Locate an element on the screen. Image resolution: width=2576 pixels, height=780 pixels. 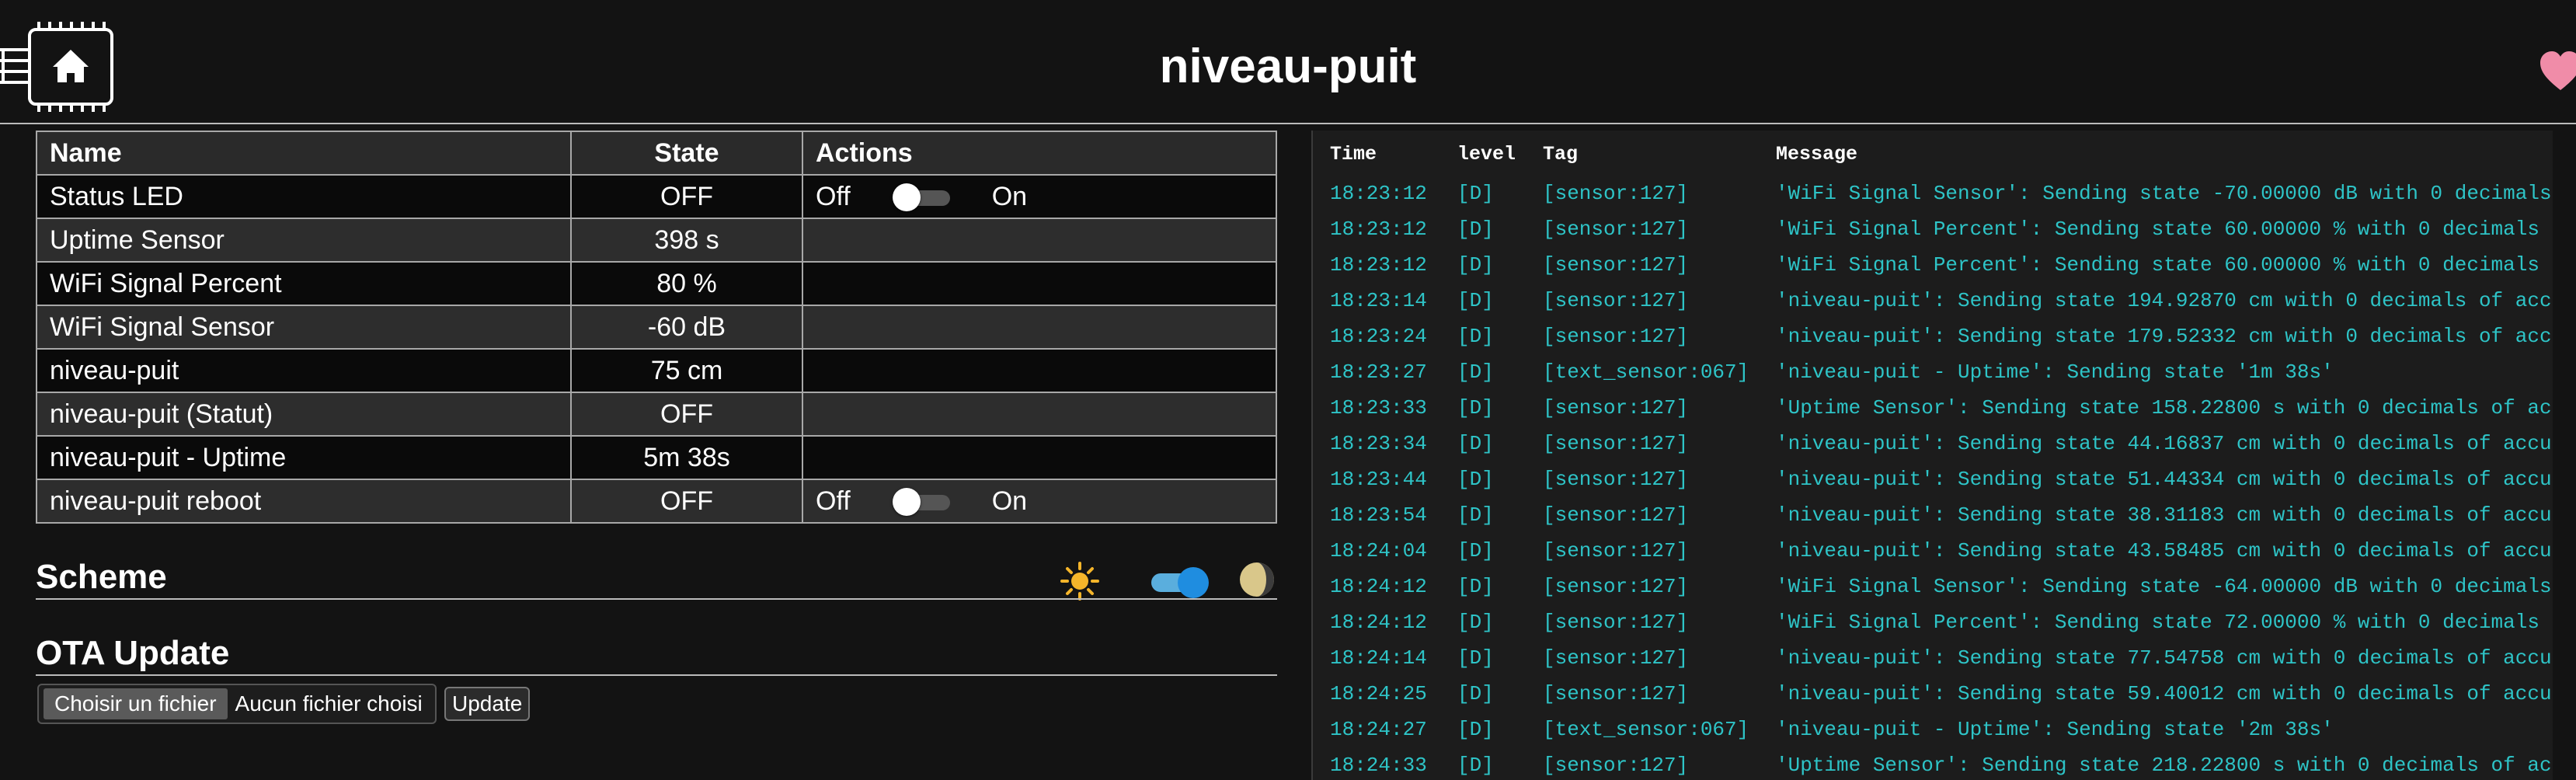
table-row: Status LED OFF Off On is located at coordinates (656, 196).